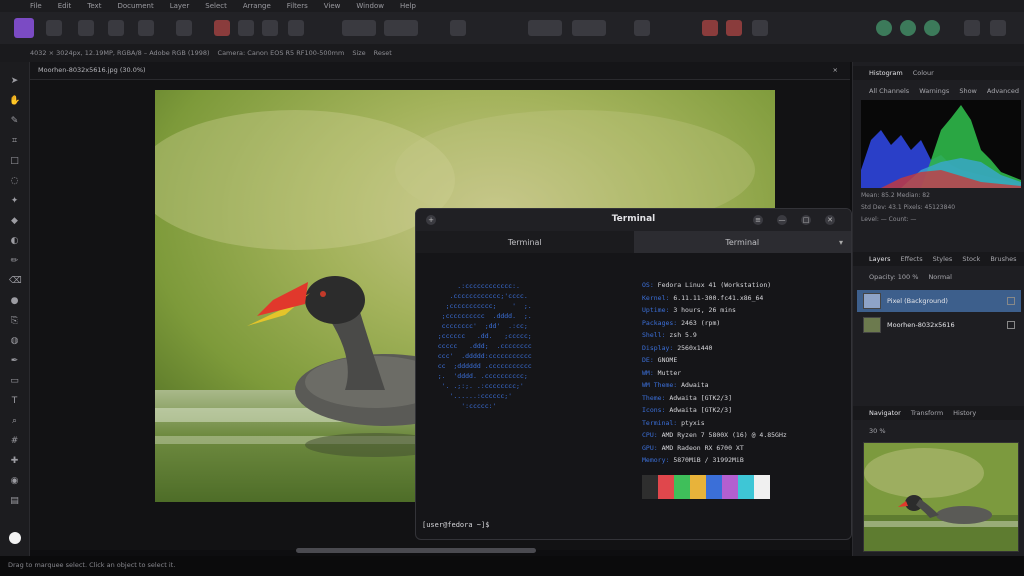 This screenshot has height=576, width=1024. I want to click on distribute-icon, so click(401, 28).